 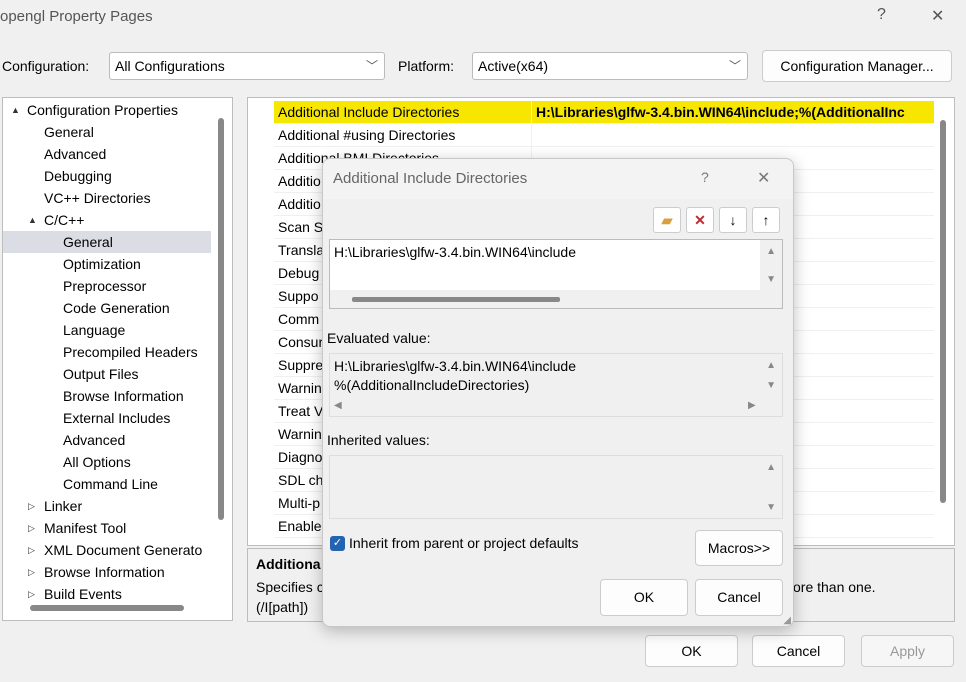 What do you see at coordinates (937, 16) in the screenshot?
I see `close-icon: ✕` at bounding box center [937, 16].